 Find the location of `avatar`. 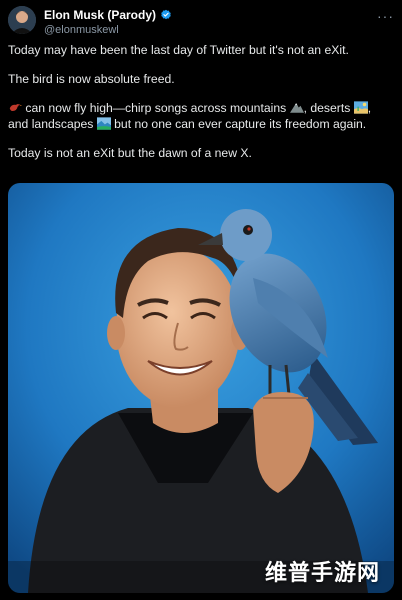

avatar is located at coordinates (22, 20).